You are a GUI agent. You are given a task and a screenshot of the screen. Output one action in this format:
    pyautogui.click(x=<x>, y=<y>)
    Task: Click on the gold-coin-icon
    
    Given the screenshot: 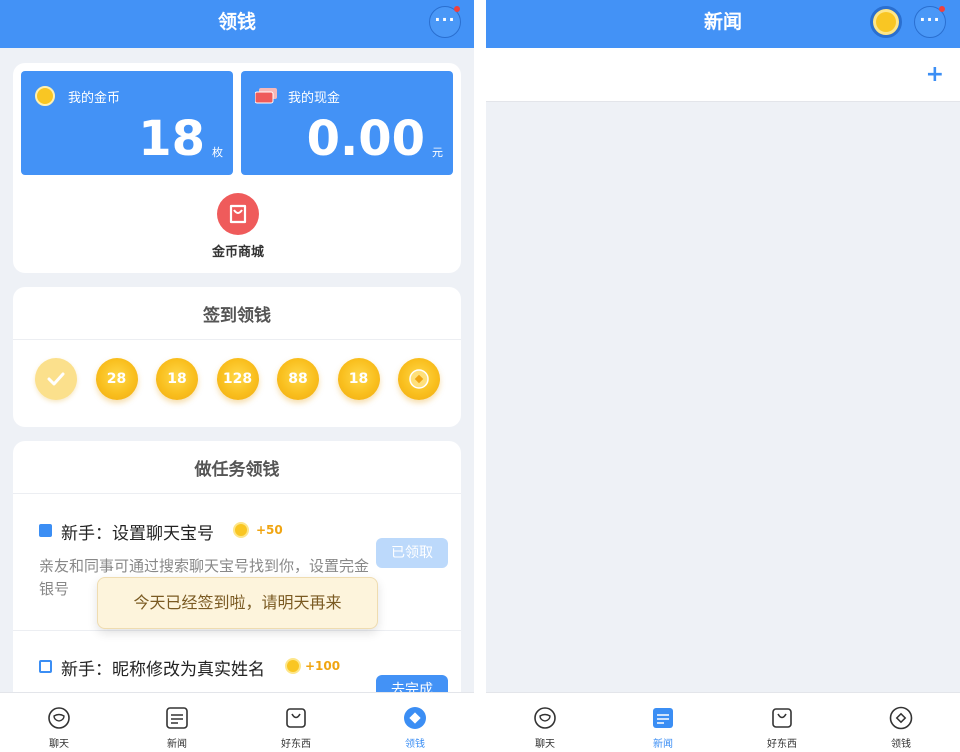 What is the action you would take?
    pyautogui.click(x=886, y=22)
    